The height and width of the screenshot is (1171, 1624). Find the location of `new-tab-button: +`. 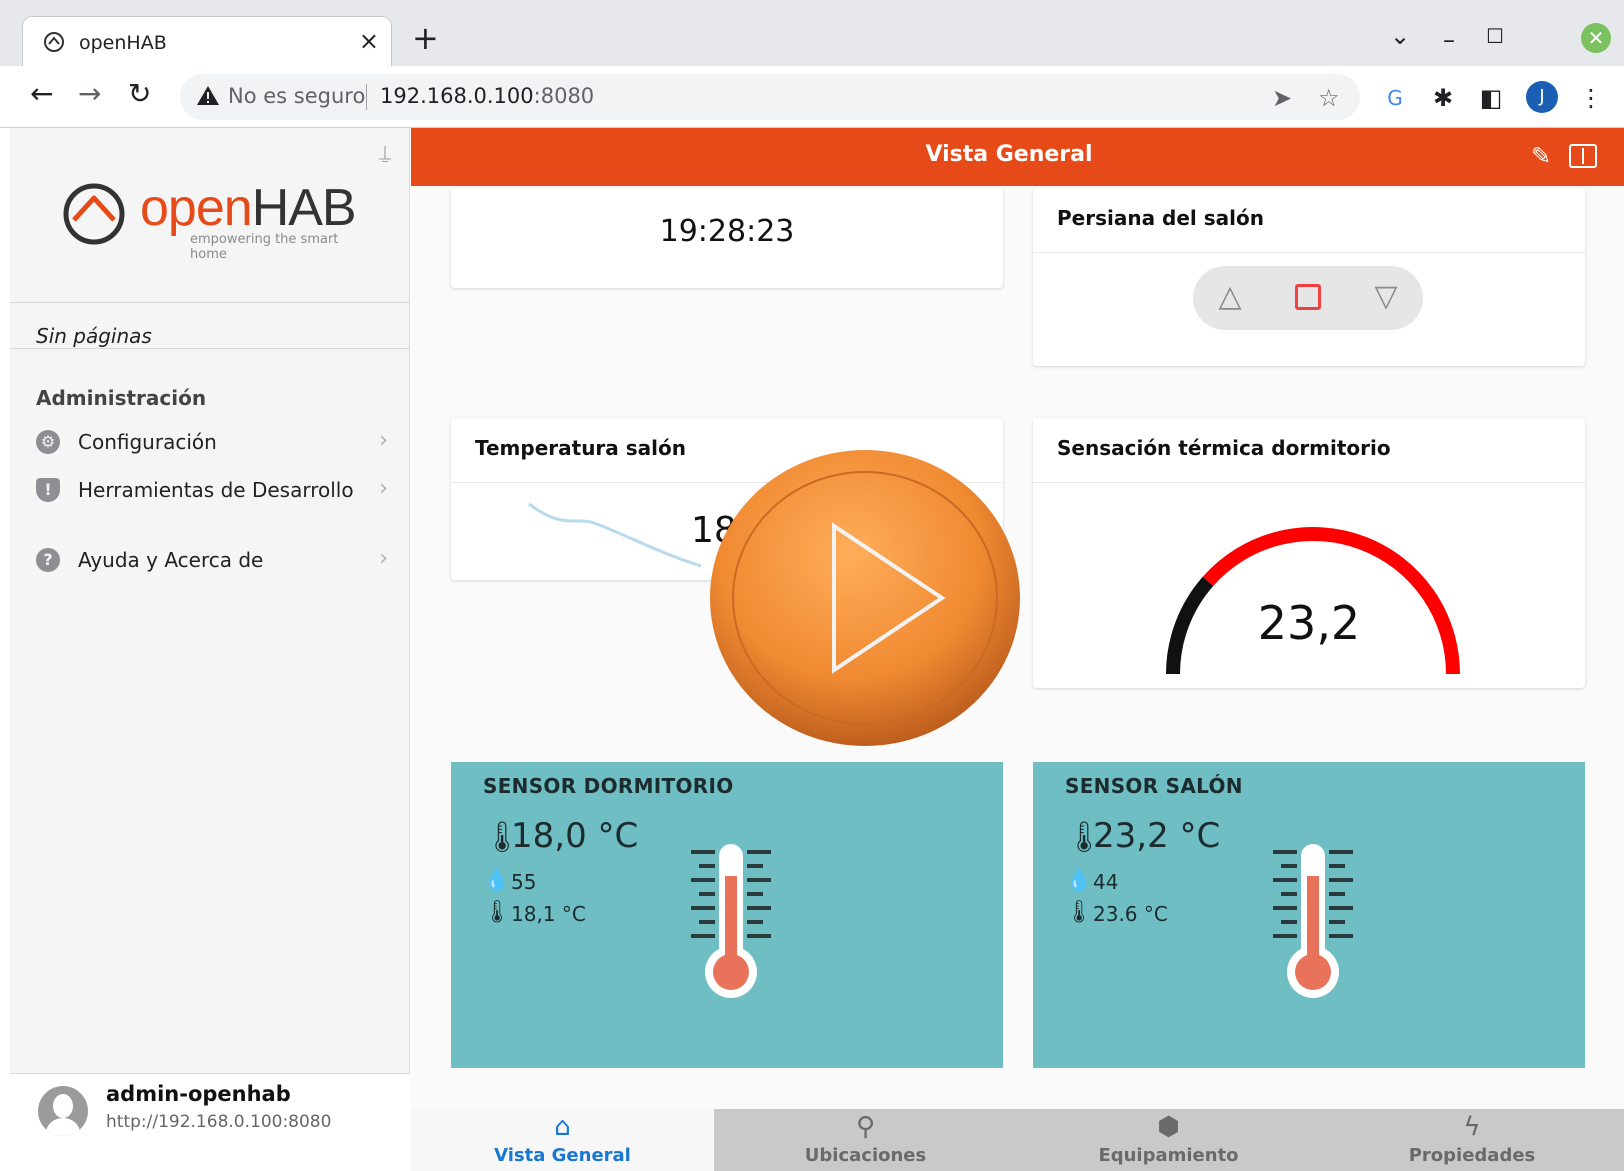

new-tab-button: + is located at coordinates (425, 38).